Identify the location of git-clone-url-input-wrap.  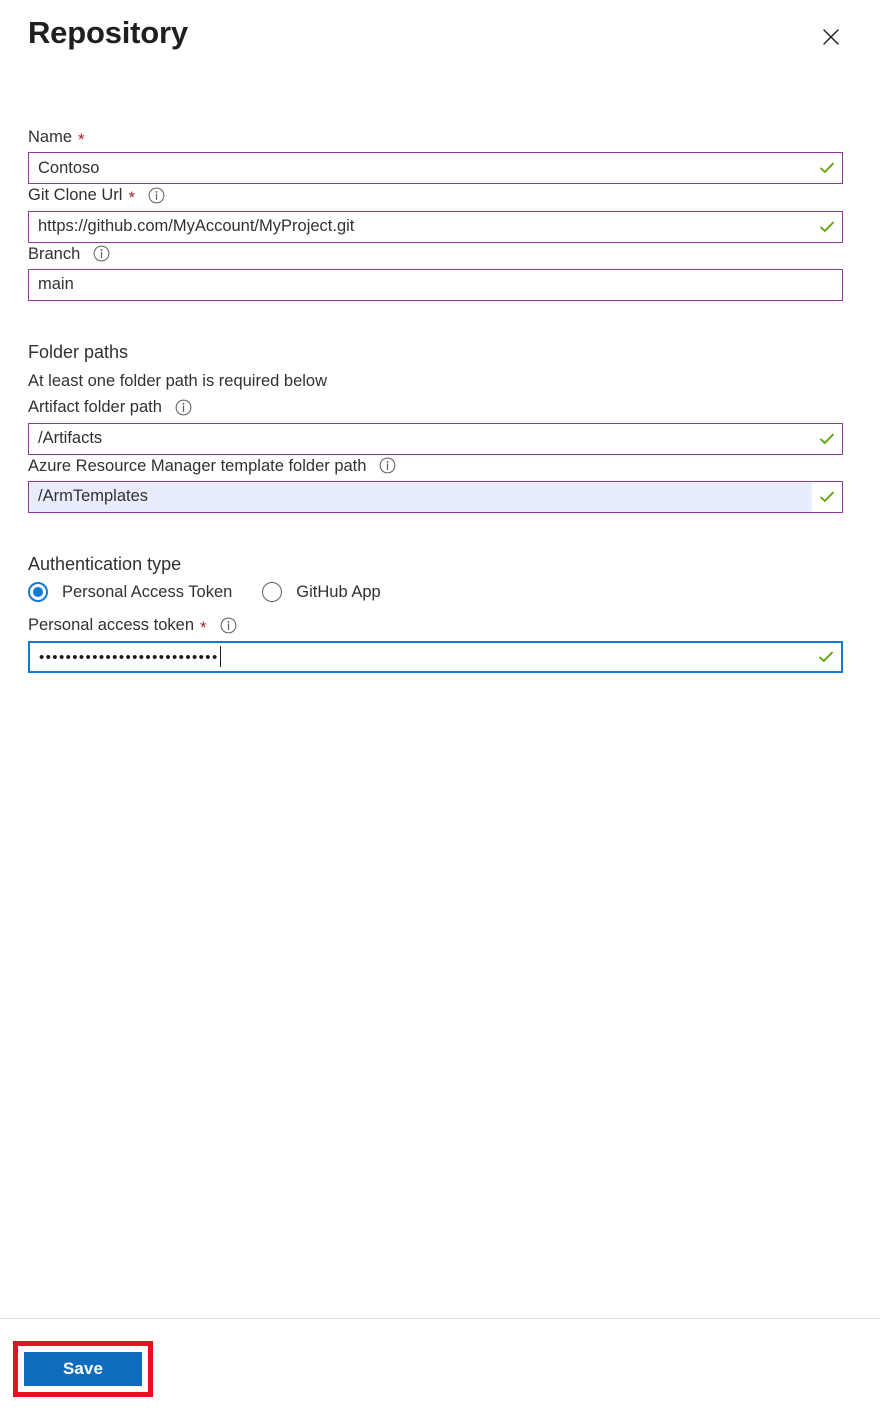
(435, 226).